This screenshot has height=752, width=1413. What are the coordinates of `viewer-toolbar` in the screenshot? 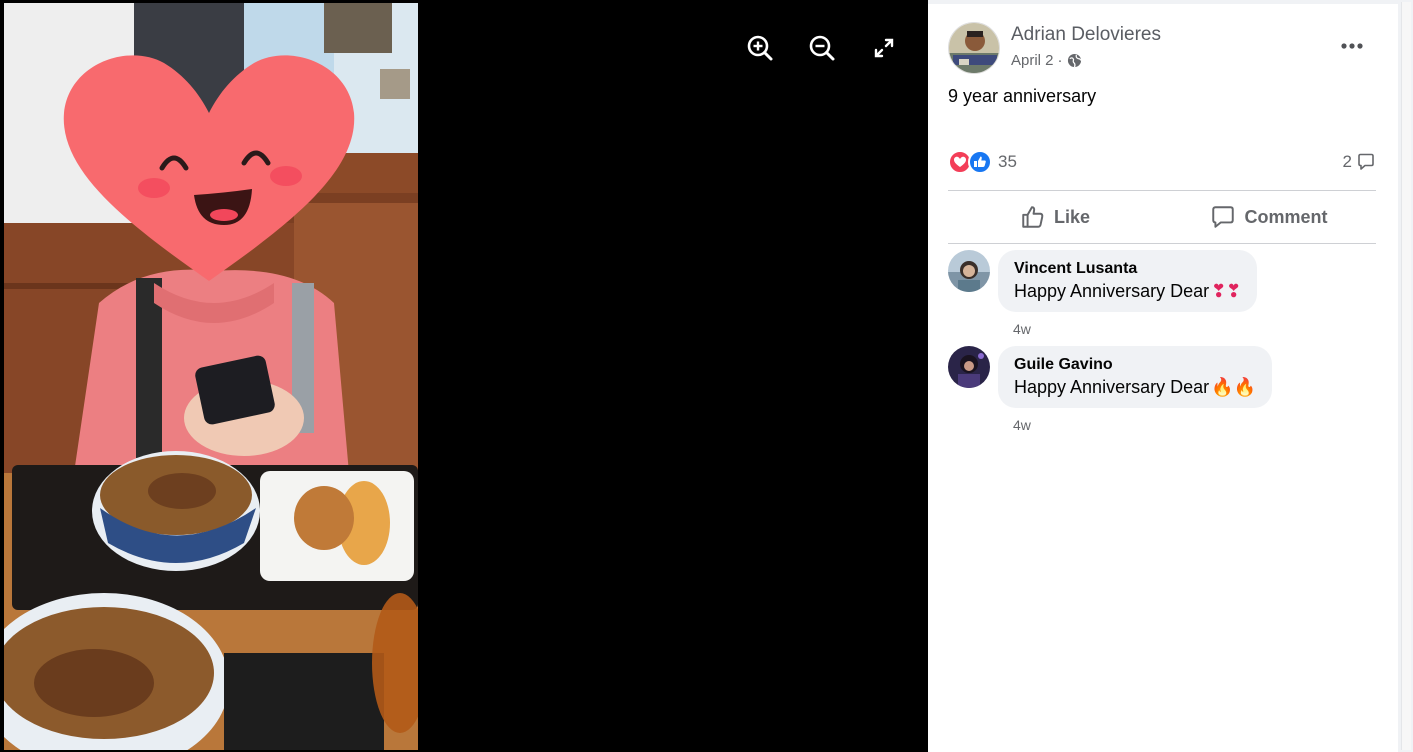 It's located at (822, 48).